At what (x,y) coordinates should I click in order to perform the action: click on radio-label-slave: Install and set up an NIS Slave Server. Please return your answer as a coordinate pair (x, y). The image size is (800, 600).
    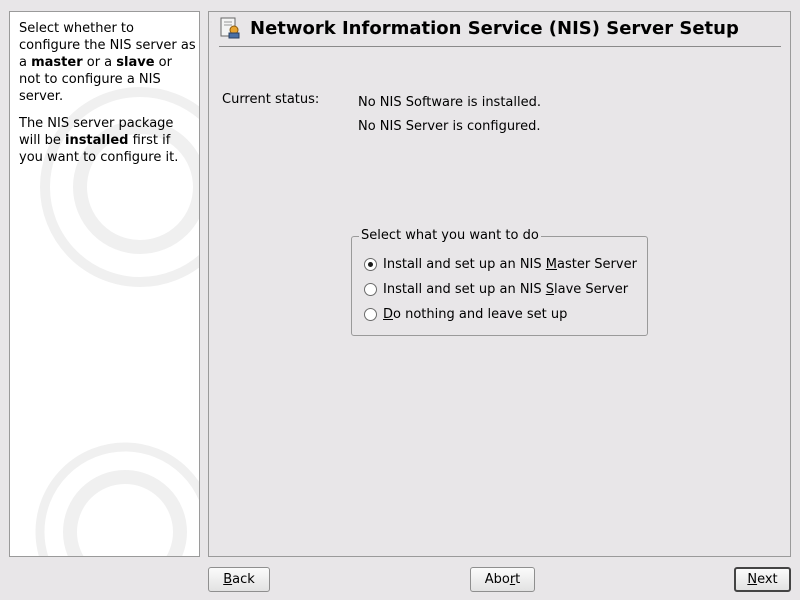
    Looking at the image, I should click on (505, 289).